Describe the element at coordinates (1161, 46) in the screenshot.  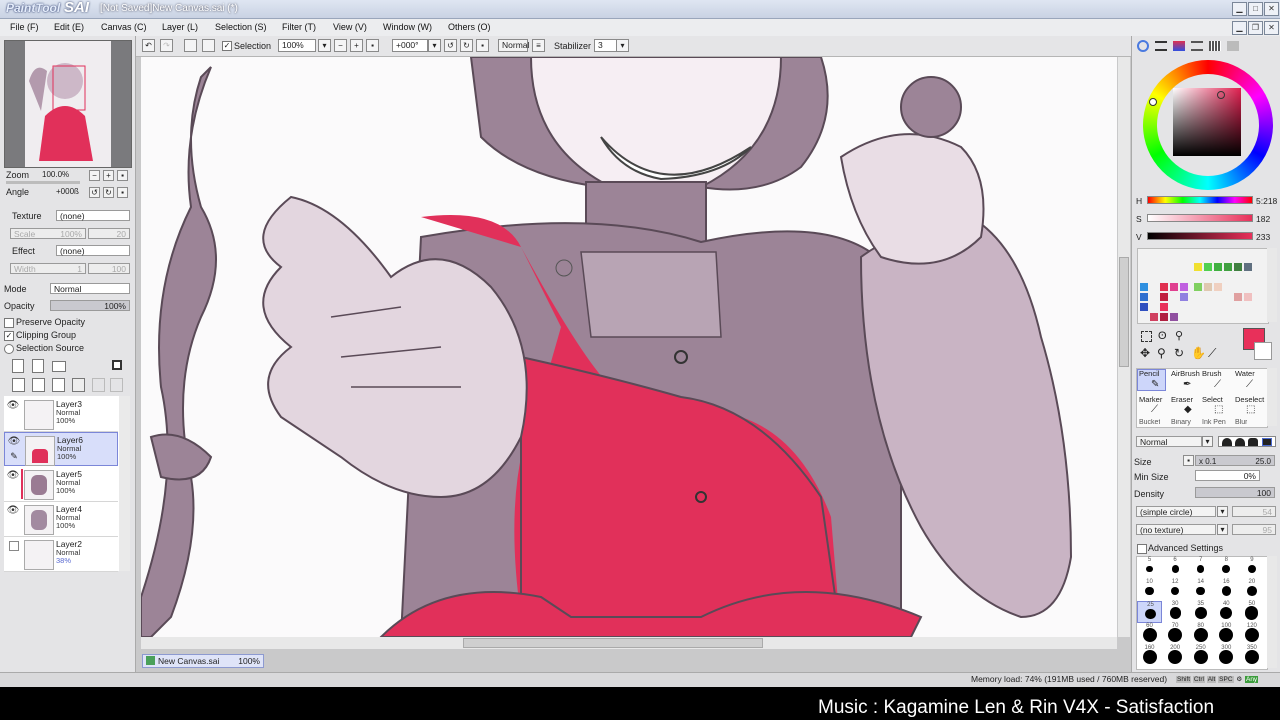
I see `rgb-slider-icon` at that location.